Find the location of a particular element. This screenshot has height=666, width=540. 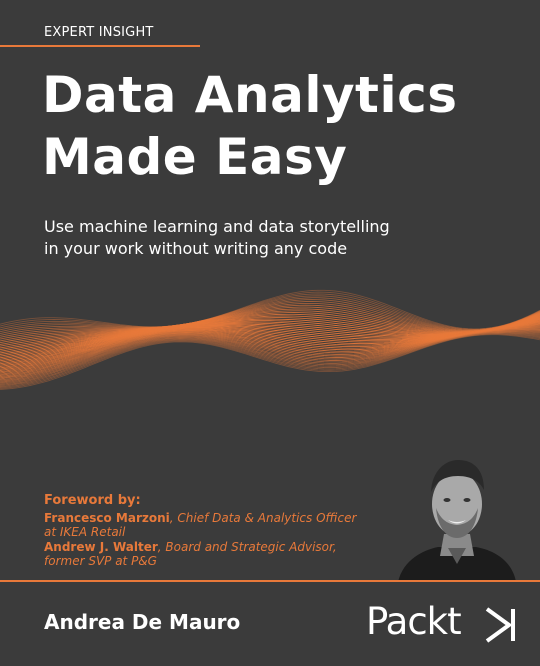

book-title: Data Analytics Made Easy is located at coordinates (250, 126).